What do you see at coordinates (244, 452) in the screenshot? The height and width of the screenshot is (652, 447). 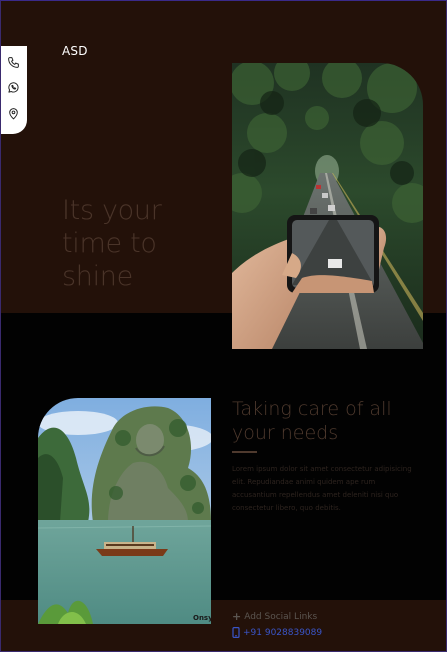 I see `title-underline` at bounding box center [244, 452].